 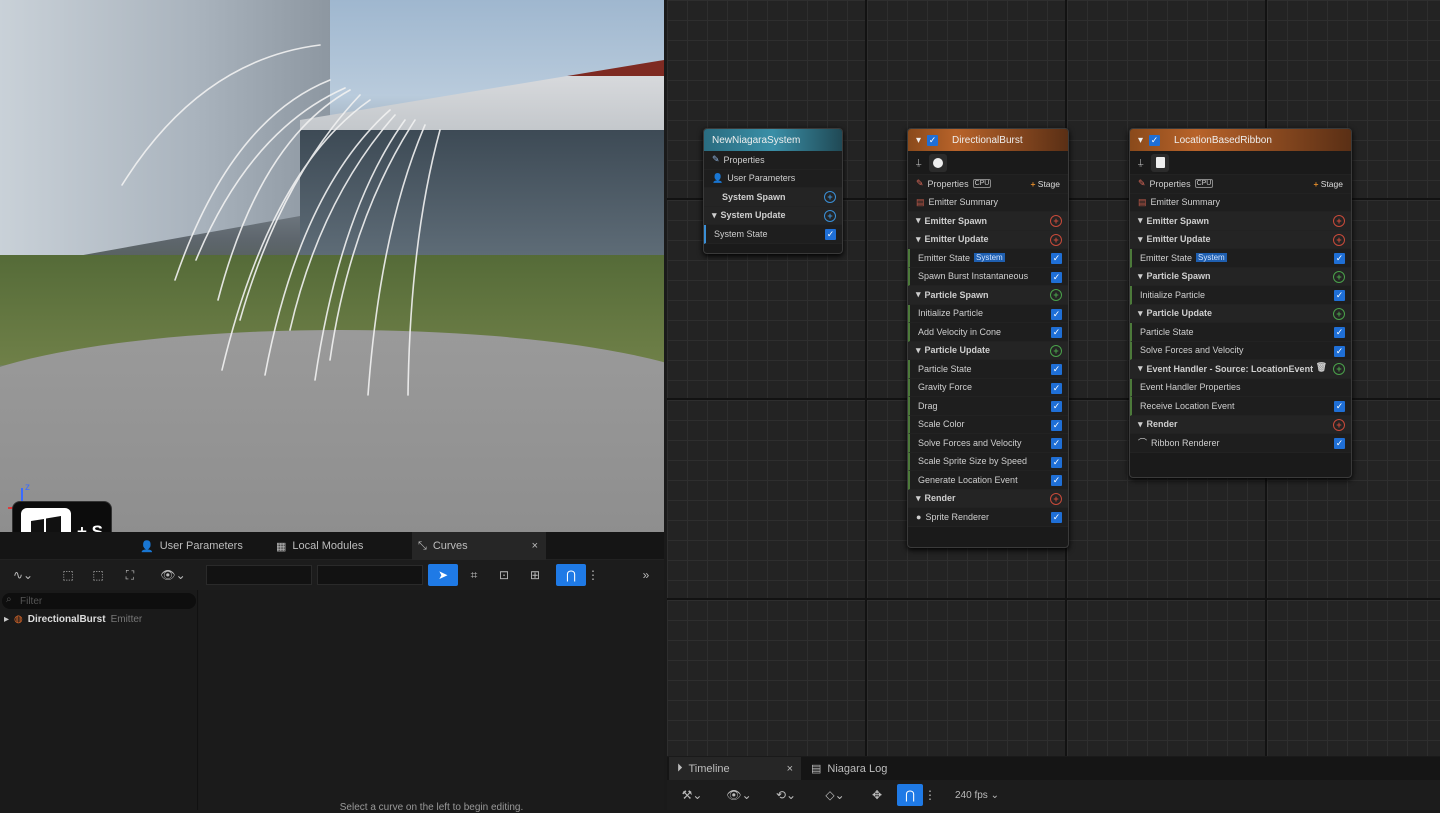 What do you see at coordinates (130, 575) in the screenshot?
I see `fit-icon: ⛶` at bounding box center [130, 575].